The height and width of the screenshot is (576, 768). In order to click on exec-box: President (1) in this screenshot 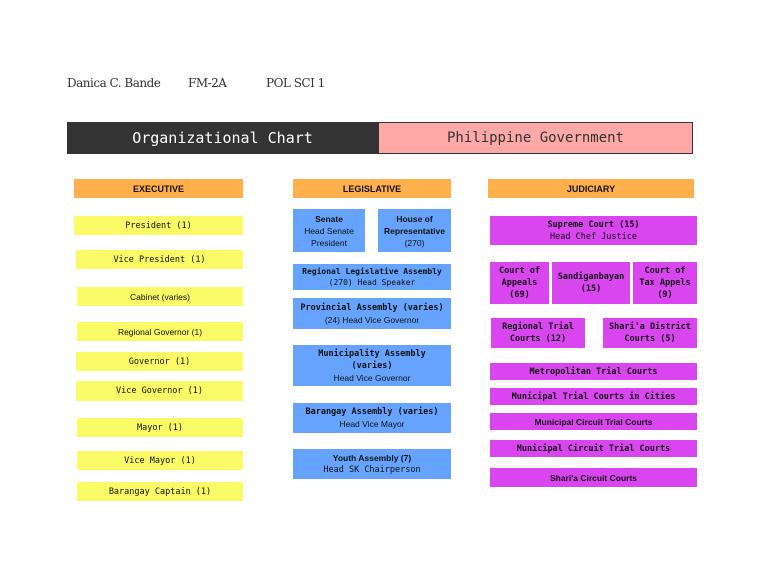, I will do `click(158, 225)`.